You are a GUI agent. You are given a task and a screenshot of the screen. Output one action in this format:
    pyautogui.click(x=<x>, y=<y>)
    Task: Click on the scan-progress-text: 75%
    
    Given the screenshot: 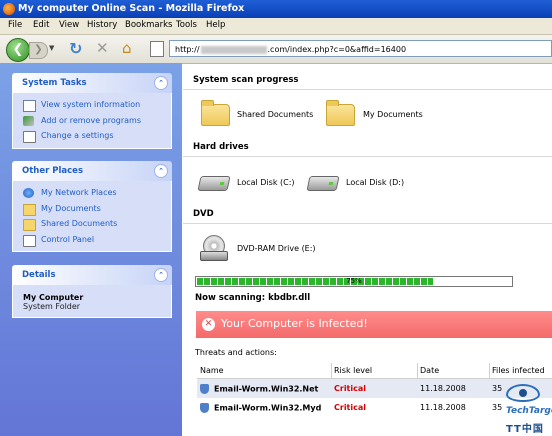 What is the action you would take?
    pyautogui.click(x=354, y=281)
    